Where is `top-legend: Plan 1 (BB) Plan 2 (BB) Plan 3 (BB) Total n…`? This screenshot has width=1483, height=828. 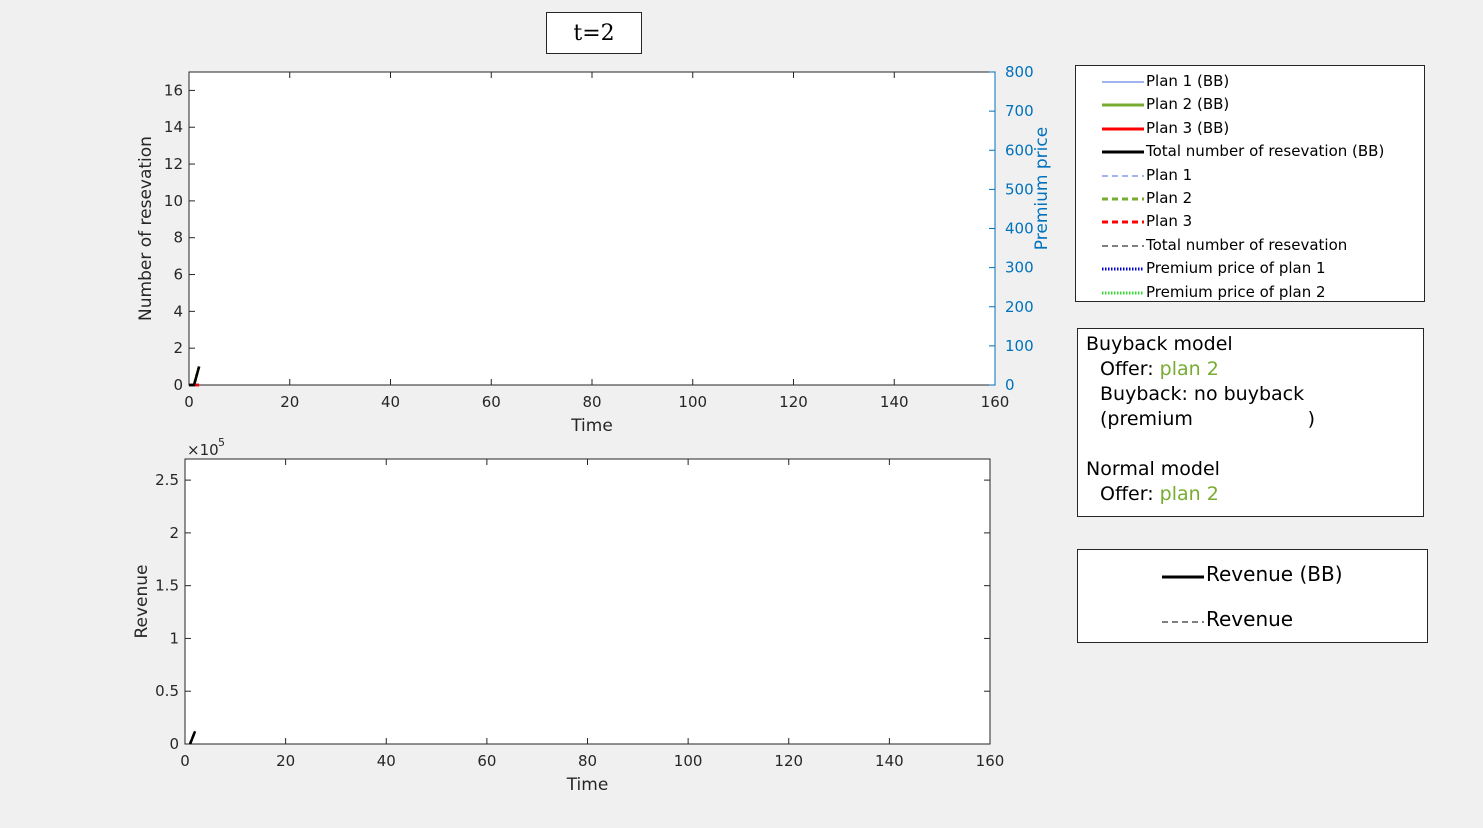 top-legend: Plan 1 (BB) Plan 2 (BB) Plan 3 (BB) Total n… is located at coordinates (1250, 183).